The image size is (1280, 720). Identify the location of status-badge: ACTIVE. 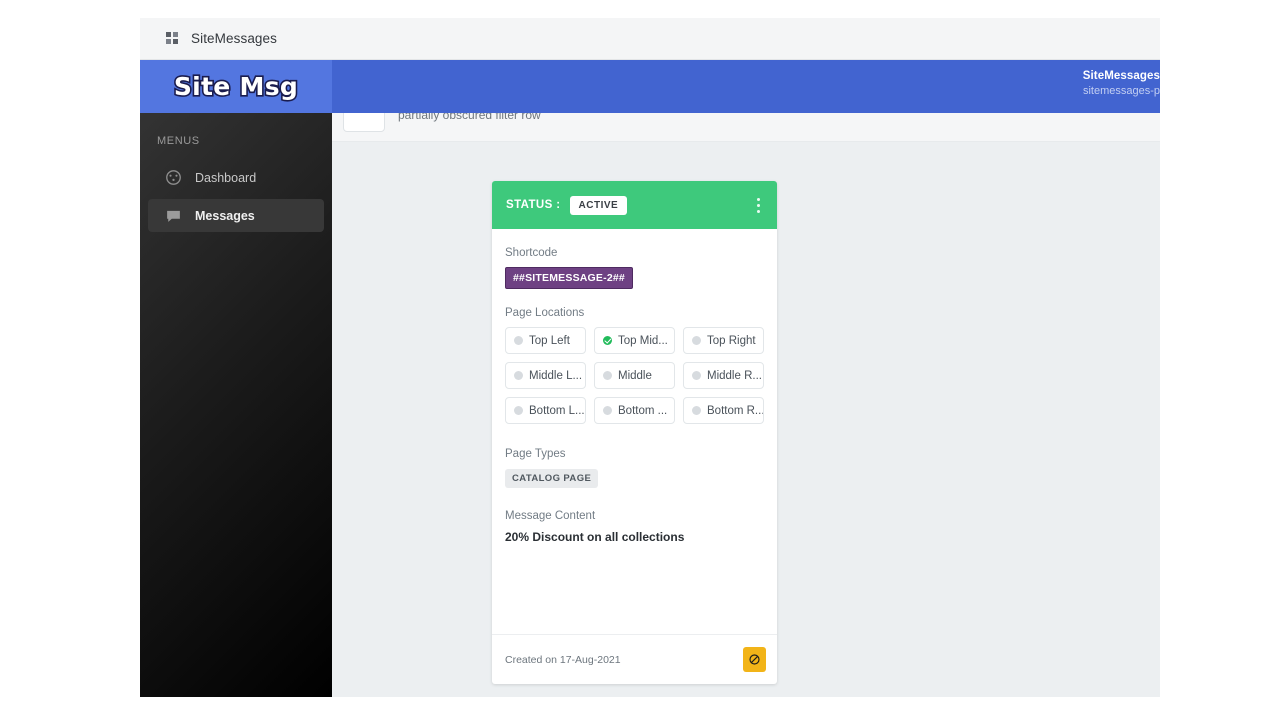
(598, 205).